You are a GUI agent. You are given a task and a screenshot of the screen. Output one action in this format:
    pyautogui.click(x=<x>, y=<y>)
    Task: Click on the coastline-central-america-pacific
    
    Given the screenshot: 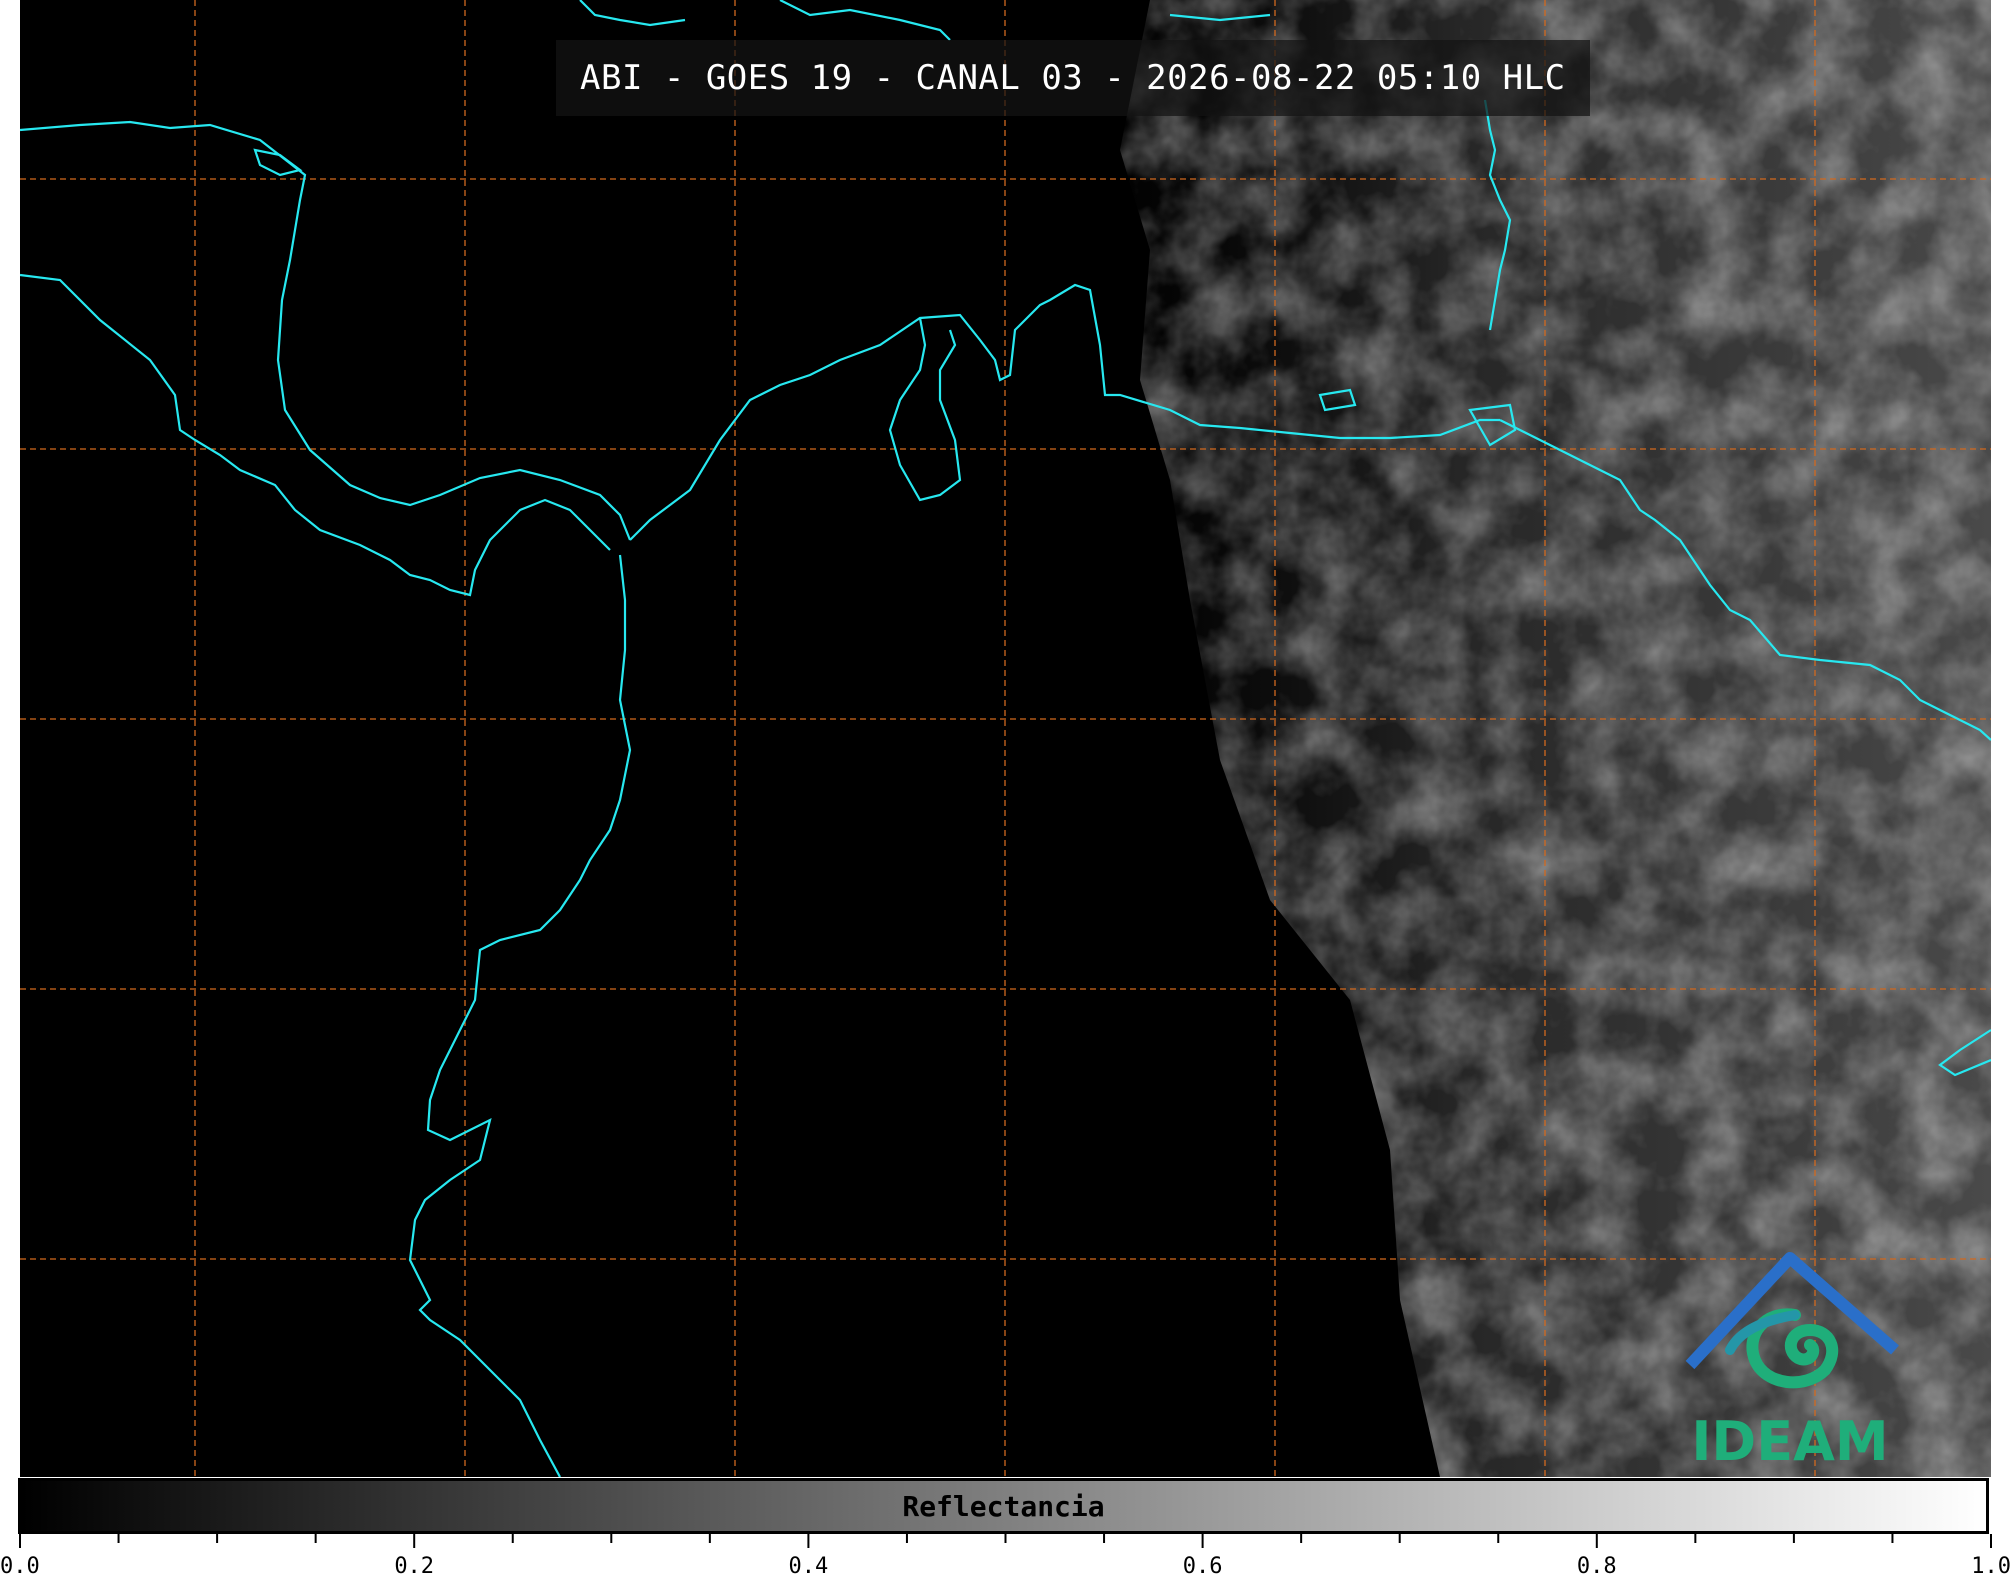 What is the action you would take?
    pyautogui.click(x=315, y=435)
    